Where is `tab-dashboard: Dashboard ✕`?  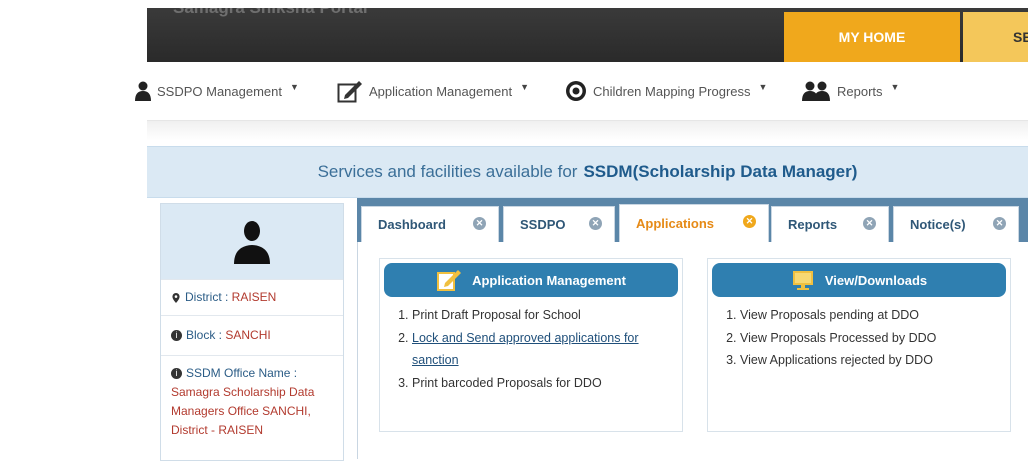 tab-dashboard: Dashboard ✕ is located at coordinates (430, 224).